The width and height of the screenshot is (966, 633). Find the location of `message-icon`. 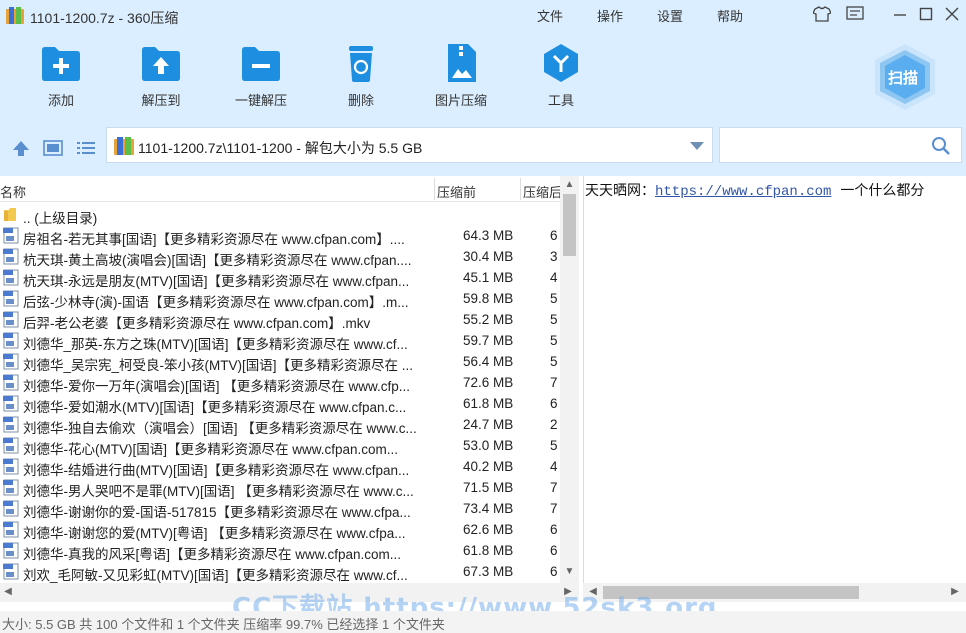

message-icon is located at coordinates (855, 13).